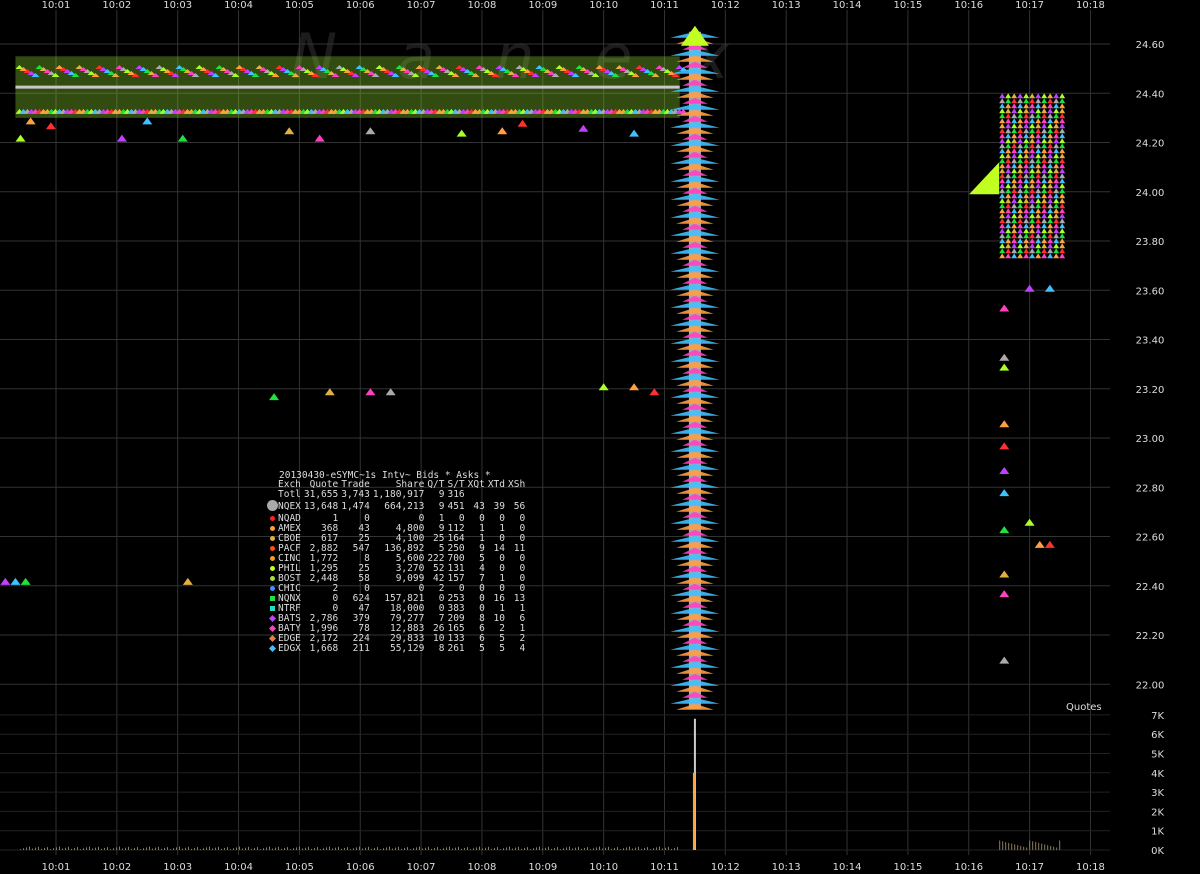 The width and height of the screenshot is (1200, 874). I want to click on legend-cell: 1,180,917, so click(398, 494).